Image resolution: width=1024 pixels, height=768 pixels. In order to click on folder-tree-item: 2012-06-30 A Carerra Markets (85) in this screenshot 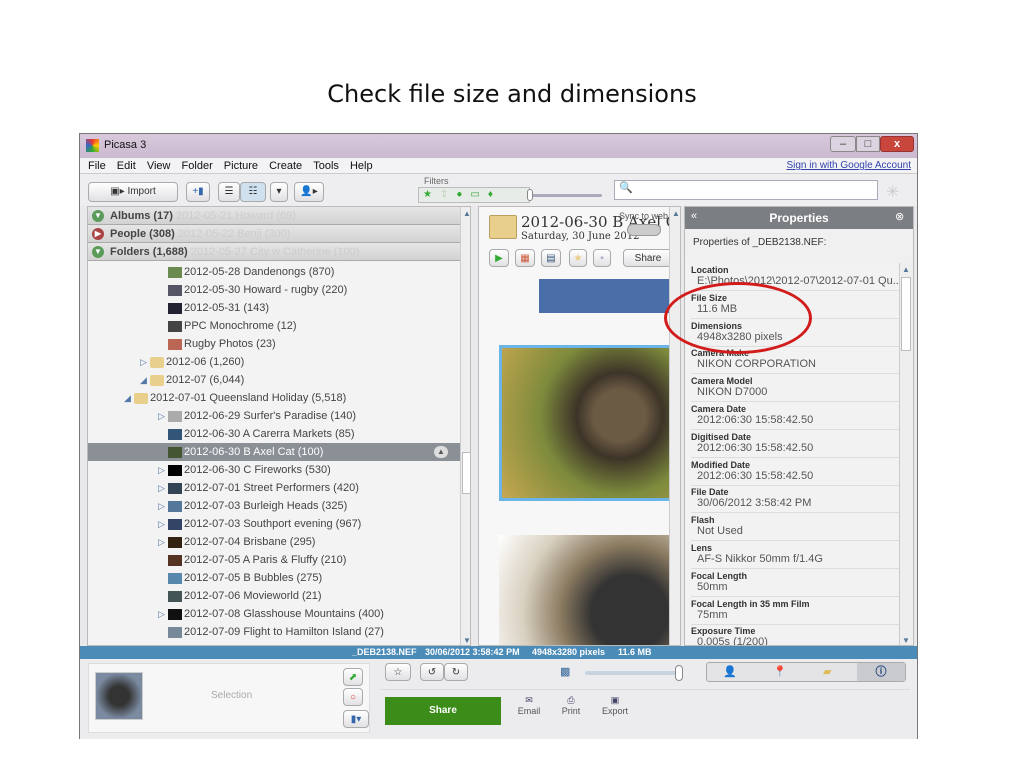, I will do `click(309, 434)`.